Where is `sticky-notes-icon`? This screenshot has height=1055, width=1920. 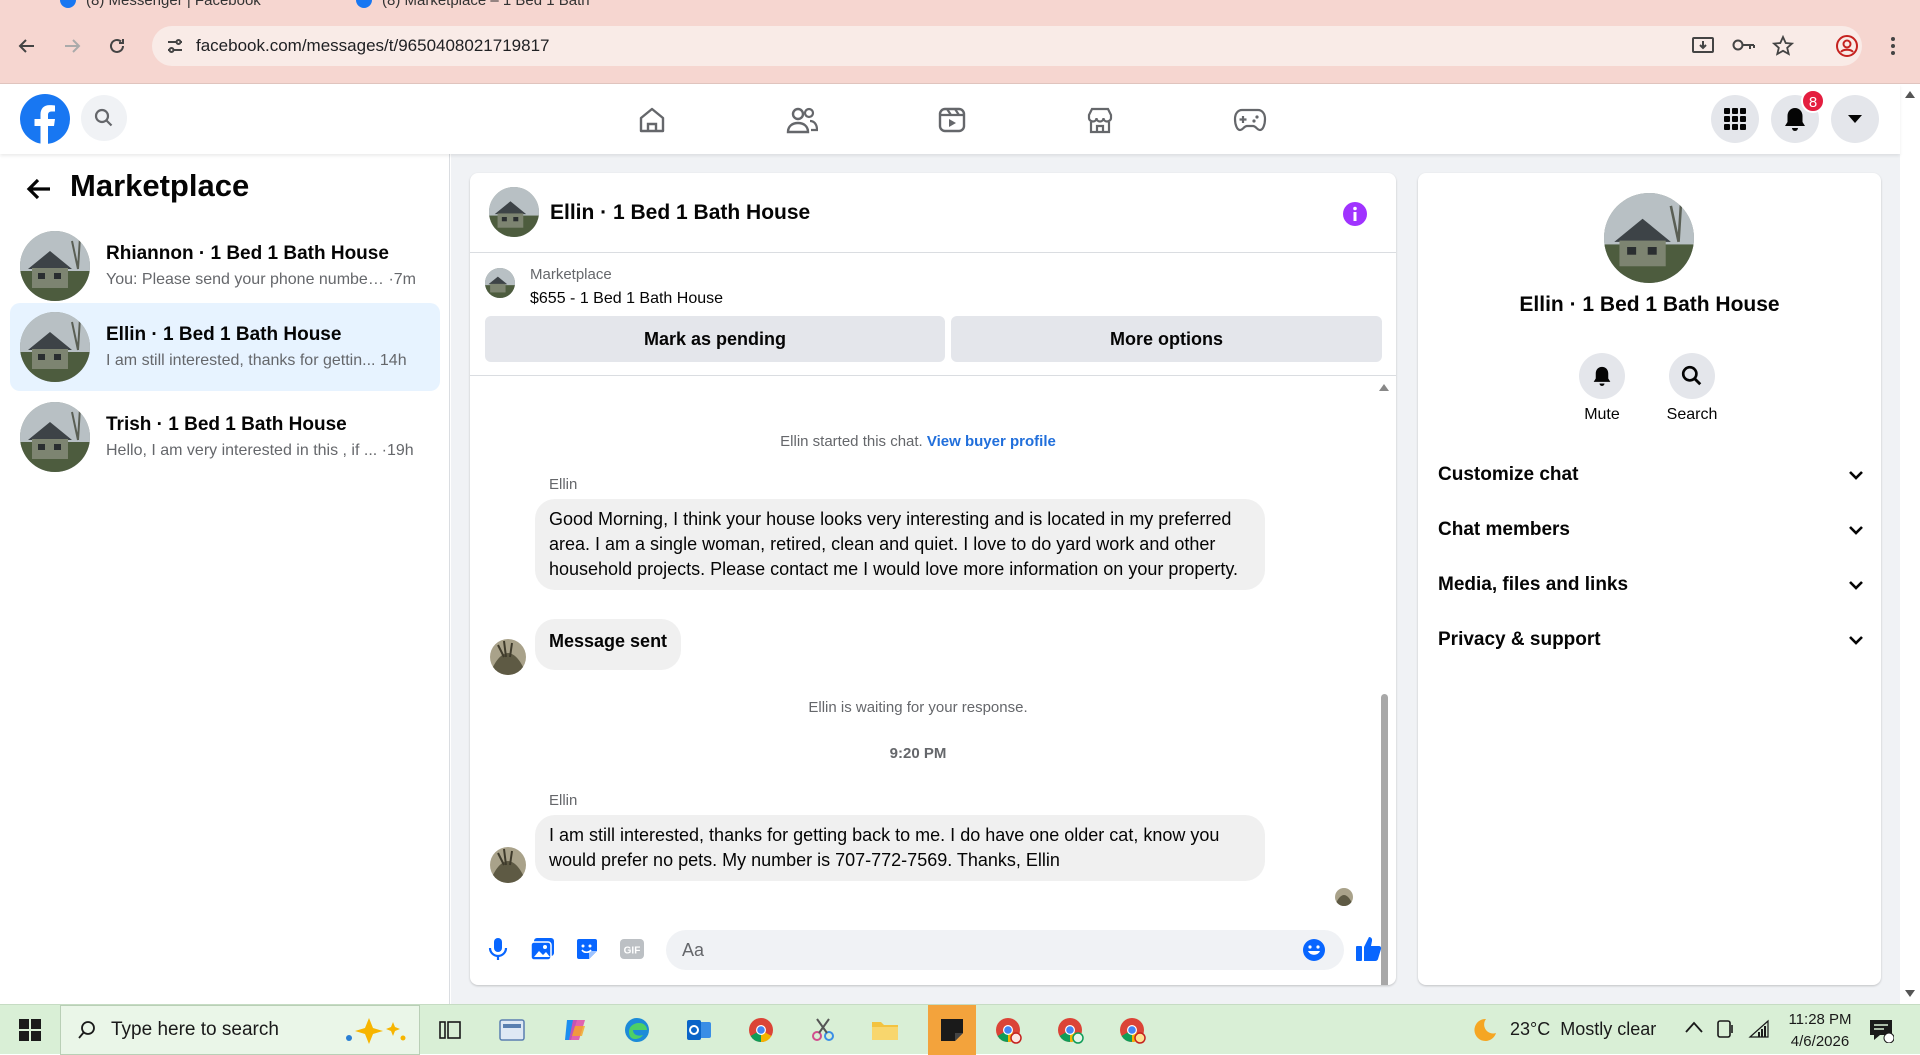 sticky-notes-icon is located at coordinates (952, 1030).